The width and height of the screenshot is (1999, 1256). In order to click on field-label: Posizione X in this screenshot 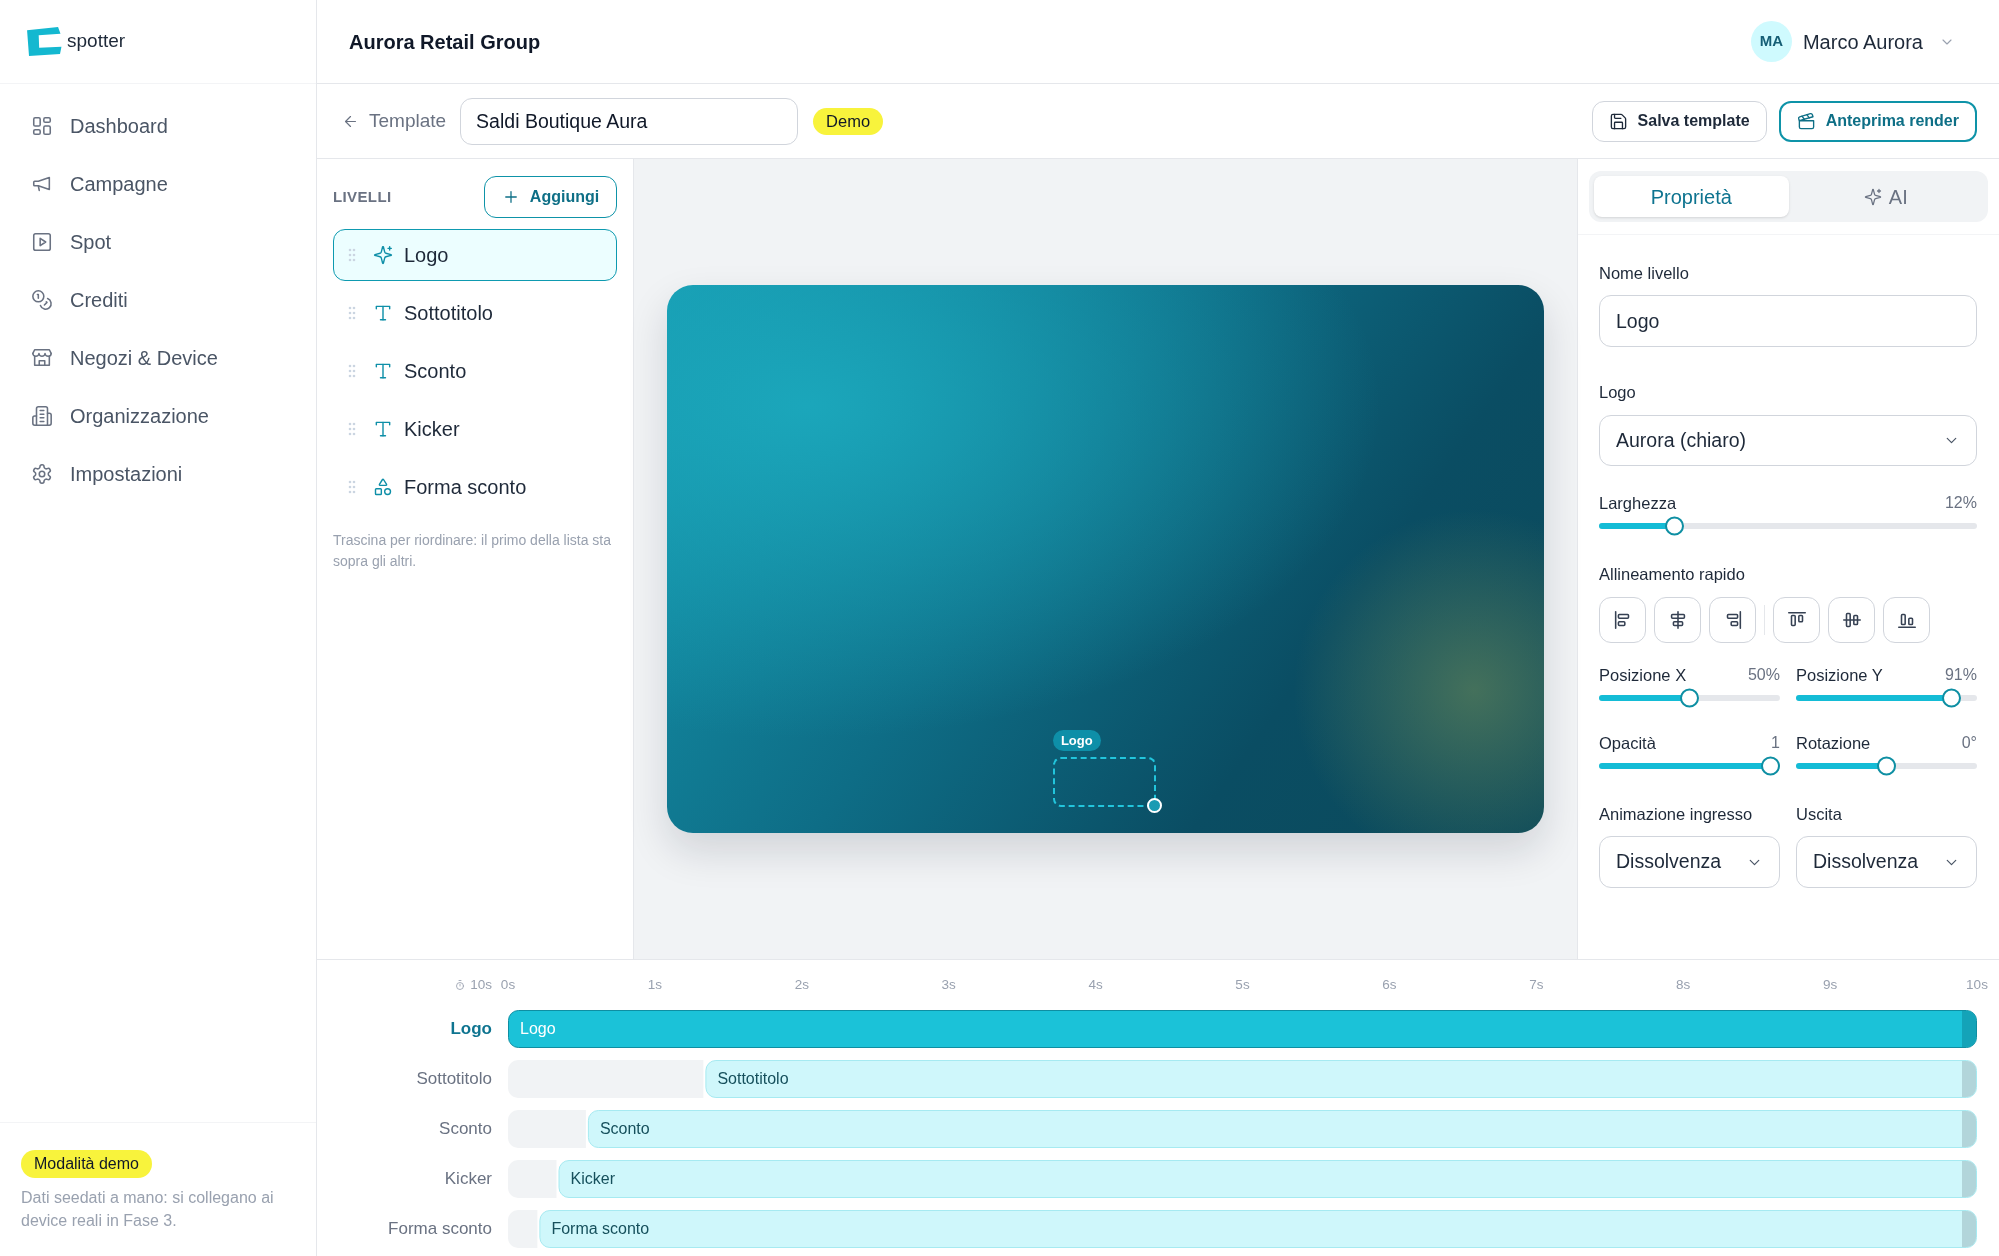, I will do `click(1643, 675)`.